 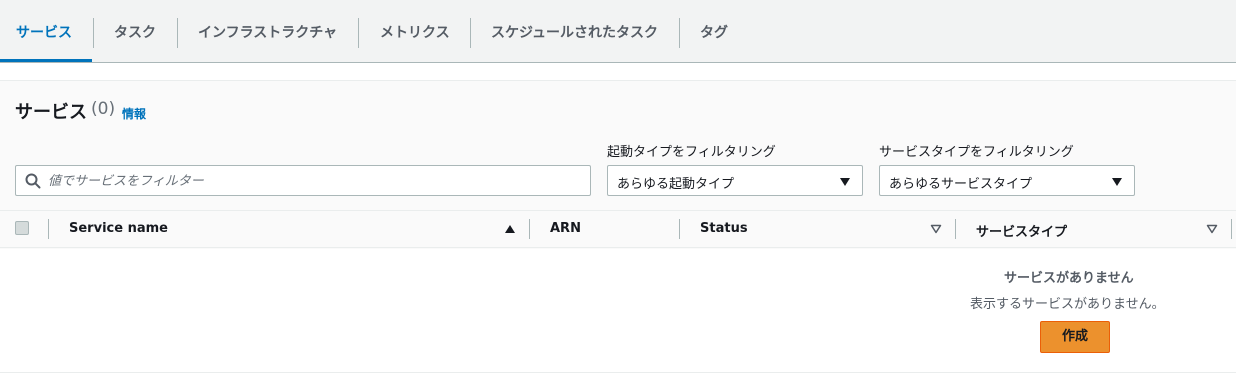 I want to click on search-box, so click(x=303, y=180).